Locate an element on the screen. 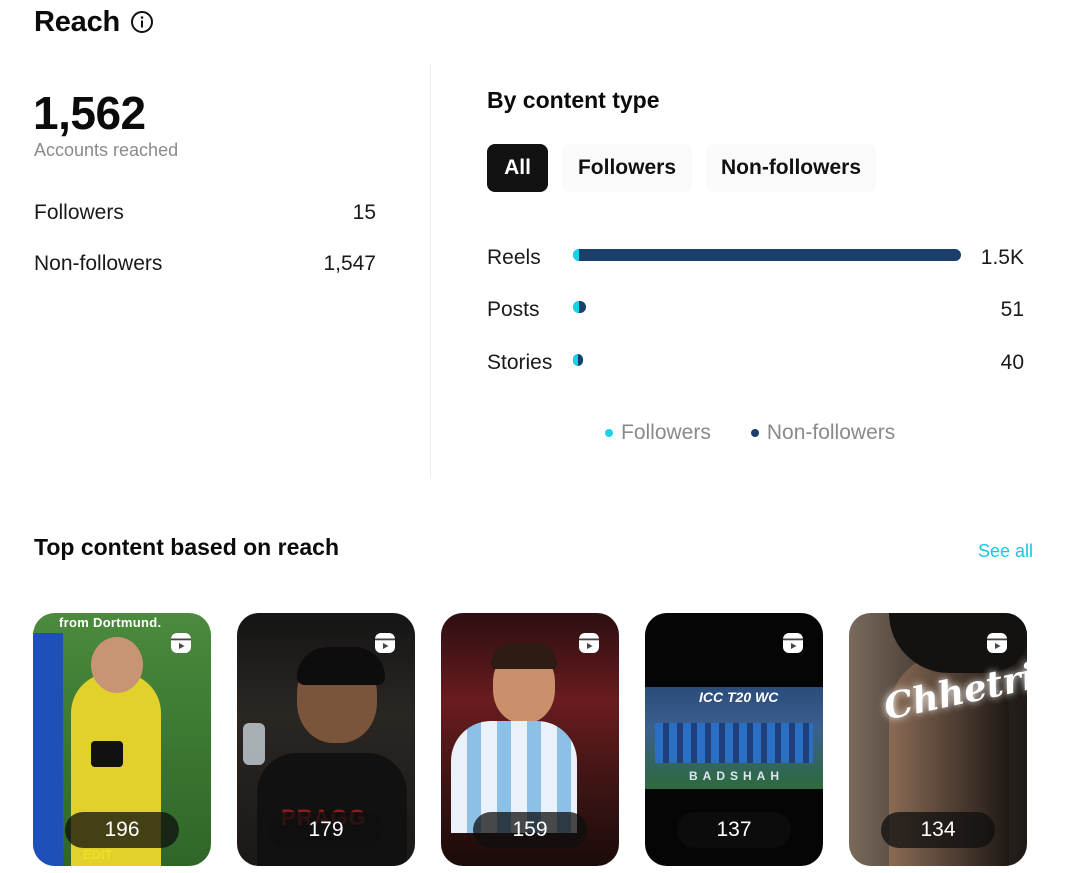  top-content-card: 159 is located at coordinates (530, 739).